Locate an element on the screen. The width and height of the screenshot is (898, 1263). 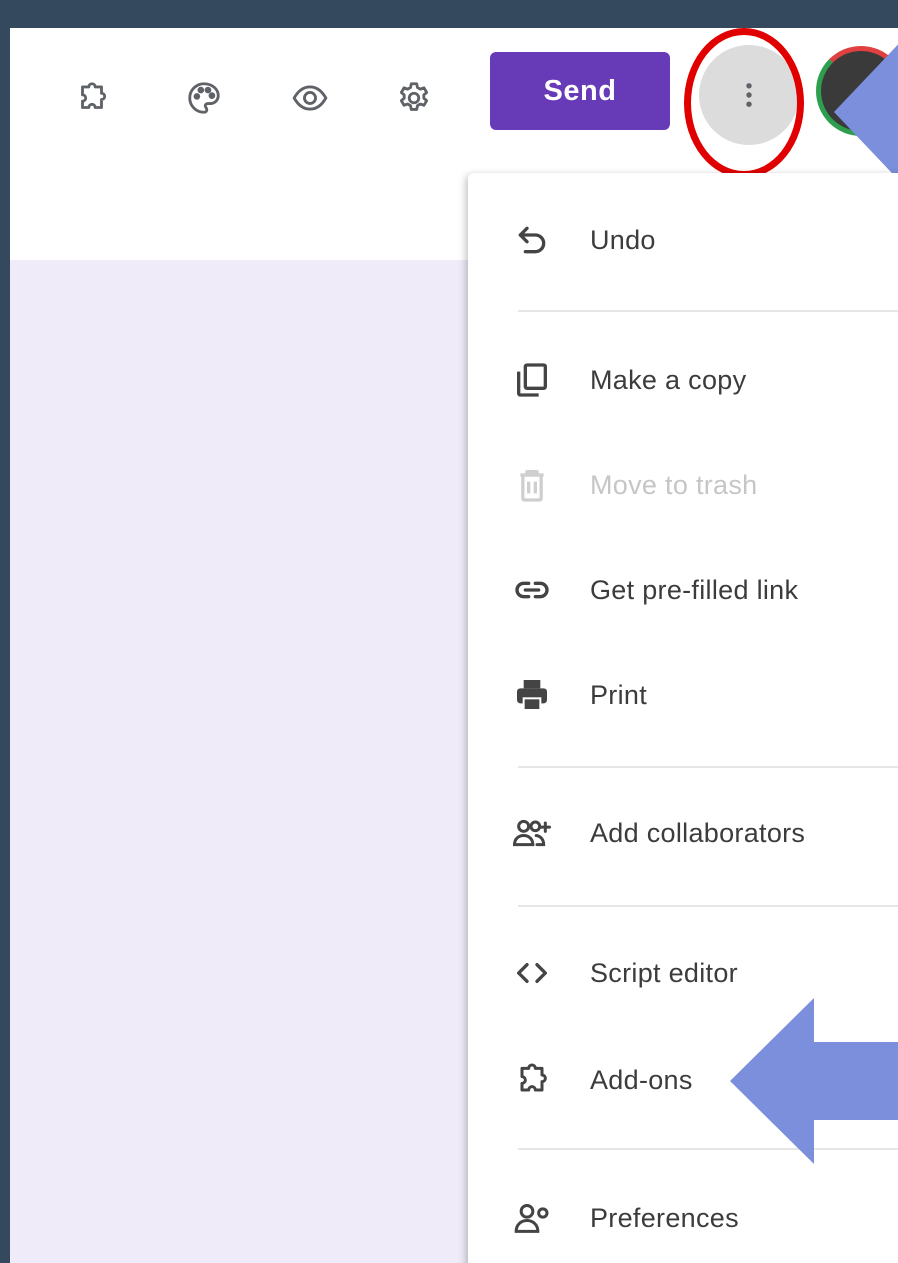
send-button: Send is located at coordinates (580, 91).